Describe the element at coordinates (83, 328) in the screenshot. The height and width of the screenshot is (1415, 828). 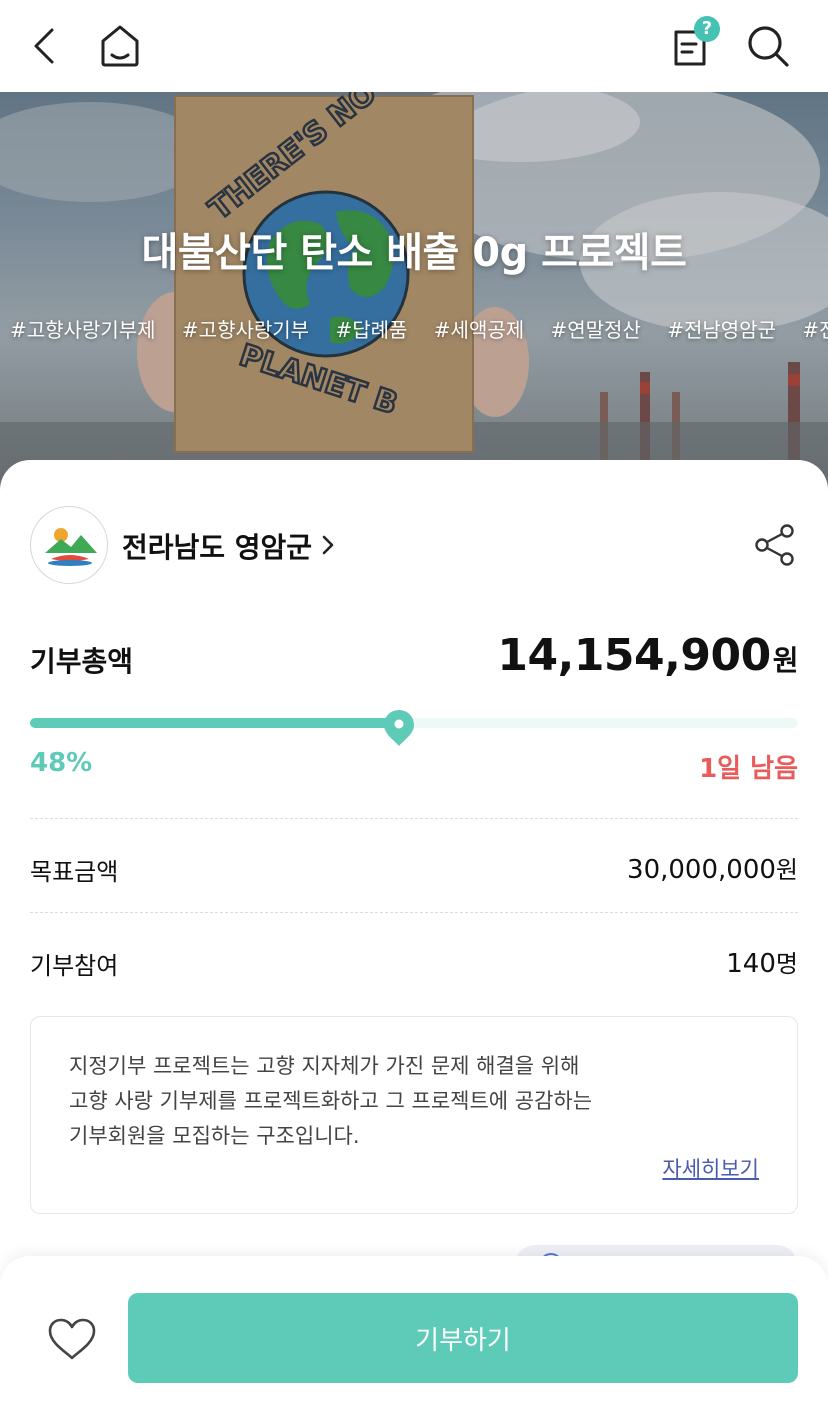
I see `hashtag: #고향사랑기부제` at that location.